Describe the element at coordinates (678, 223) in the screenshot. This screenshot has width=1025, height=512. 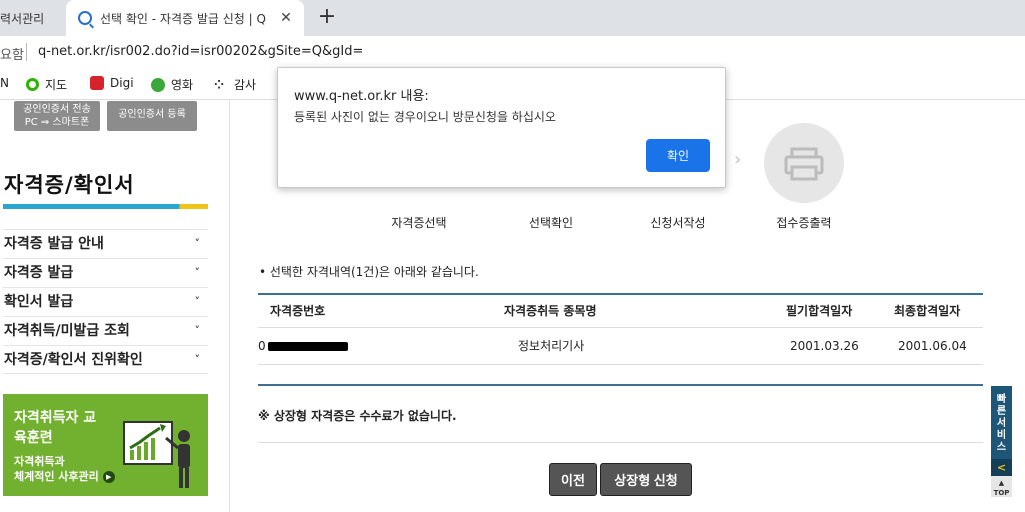
I see `step-label-application: 신청서작성` at that location.